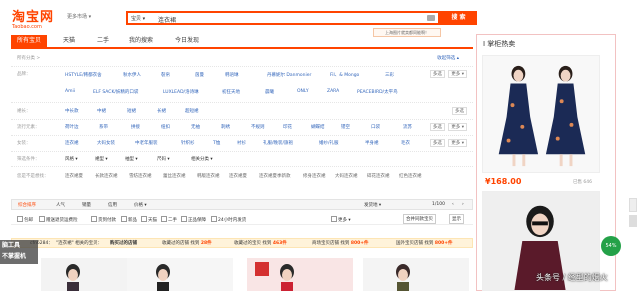 The image size is (637, 291). I want to click on cod-checkbox: 货到付款, so click(103, 219).